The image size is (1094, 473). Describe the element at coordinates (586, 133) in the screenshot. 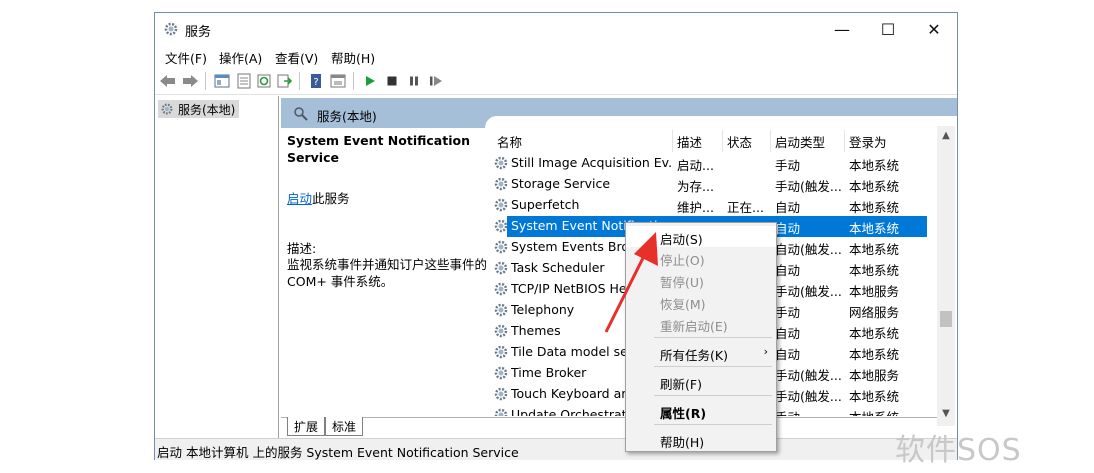

I see `sort-ascending-icon: ^` at that location.